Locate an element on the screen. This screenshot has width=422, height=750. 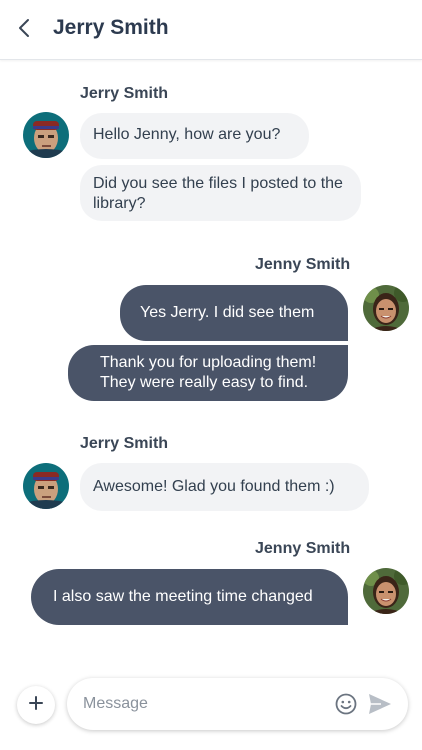
message-bubble-outgoing: Yes Jerry. I did see them is located at coordinates (234, 313).